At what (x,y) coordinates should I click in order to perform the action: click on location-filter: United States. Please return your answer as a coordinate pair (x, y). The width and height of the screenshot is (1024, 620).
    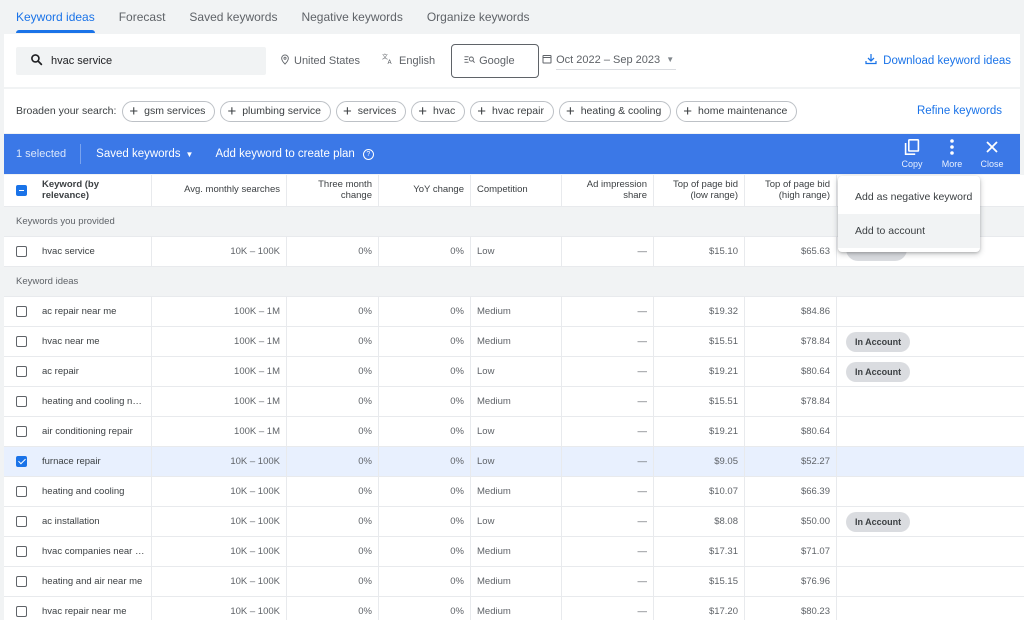
    Looking at the image, I should click on (320, 60).